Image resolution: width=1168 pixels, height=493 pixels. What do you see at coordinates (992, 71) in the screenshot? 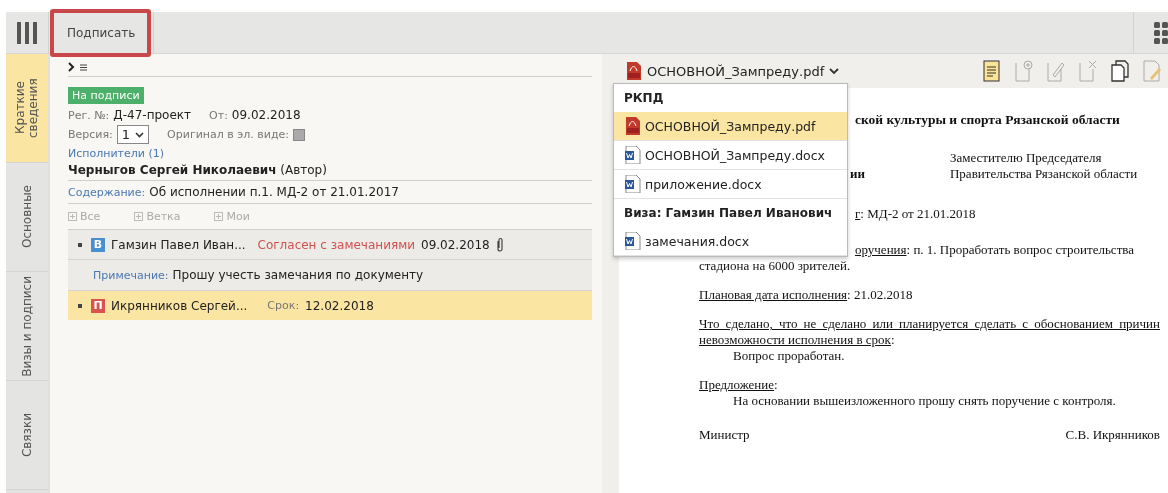
I see `document-icon` at bounding box center [992, 71].